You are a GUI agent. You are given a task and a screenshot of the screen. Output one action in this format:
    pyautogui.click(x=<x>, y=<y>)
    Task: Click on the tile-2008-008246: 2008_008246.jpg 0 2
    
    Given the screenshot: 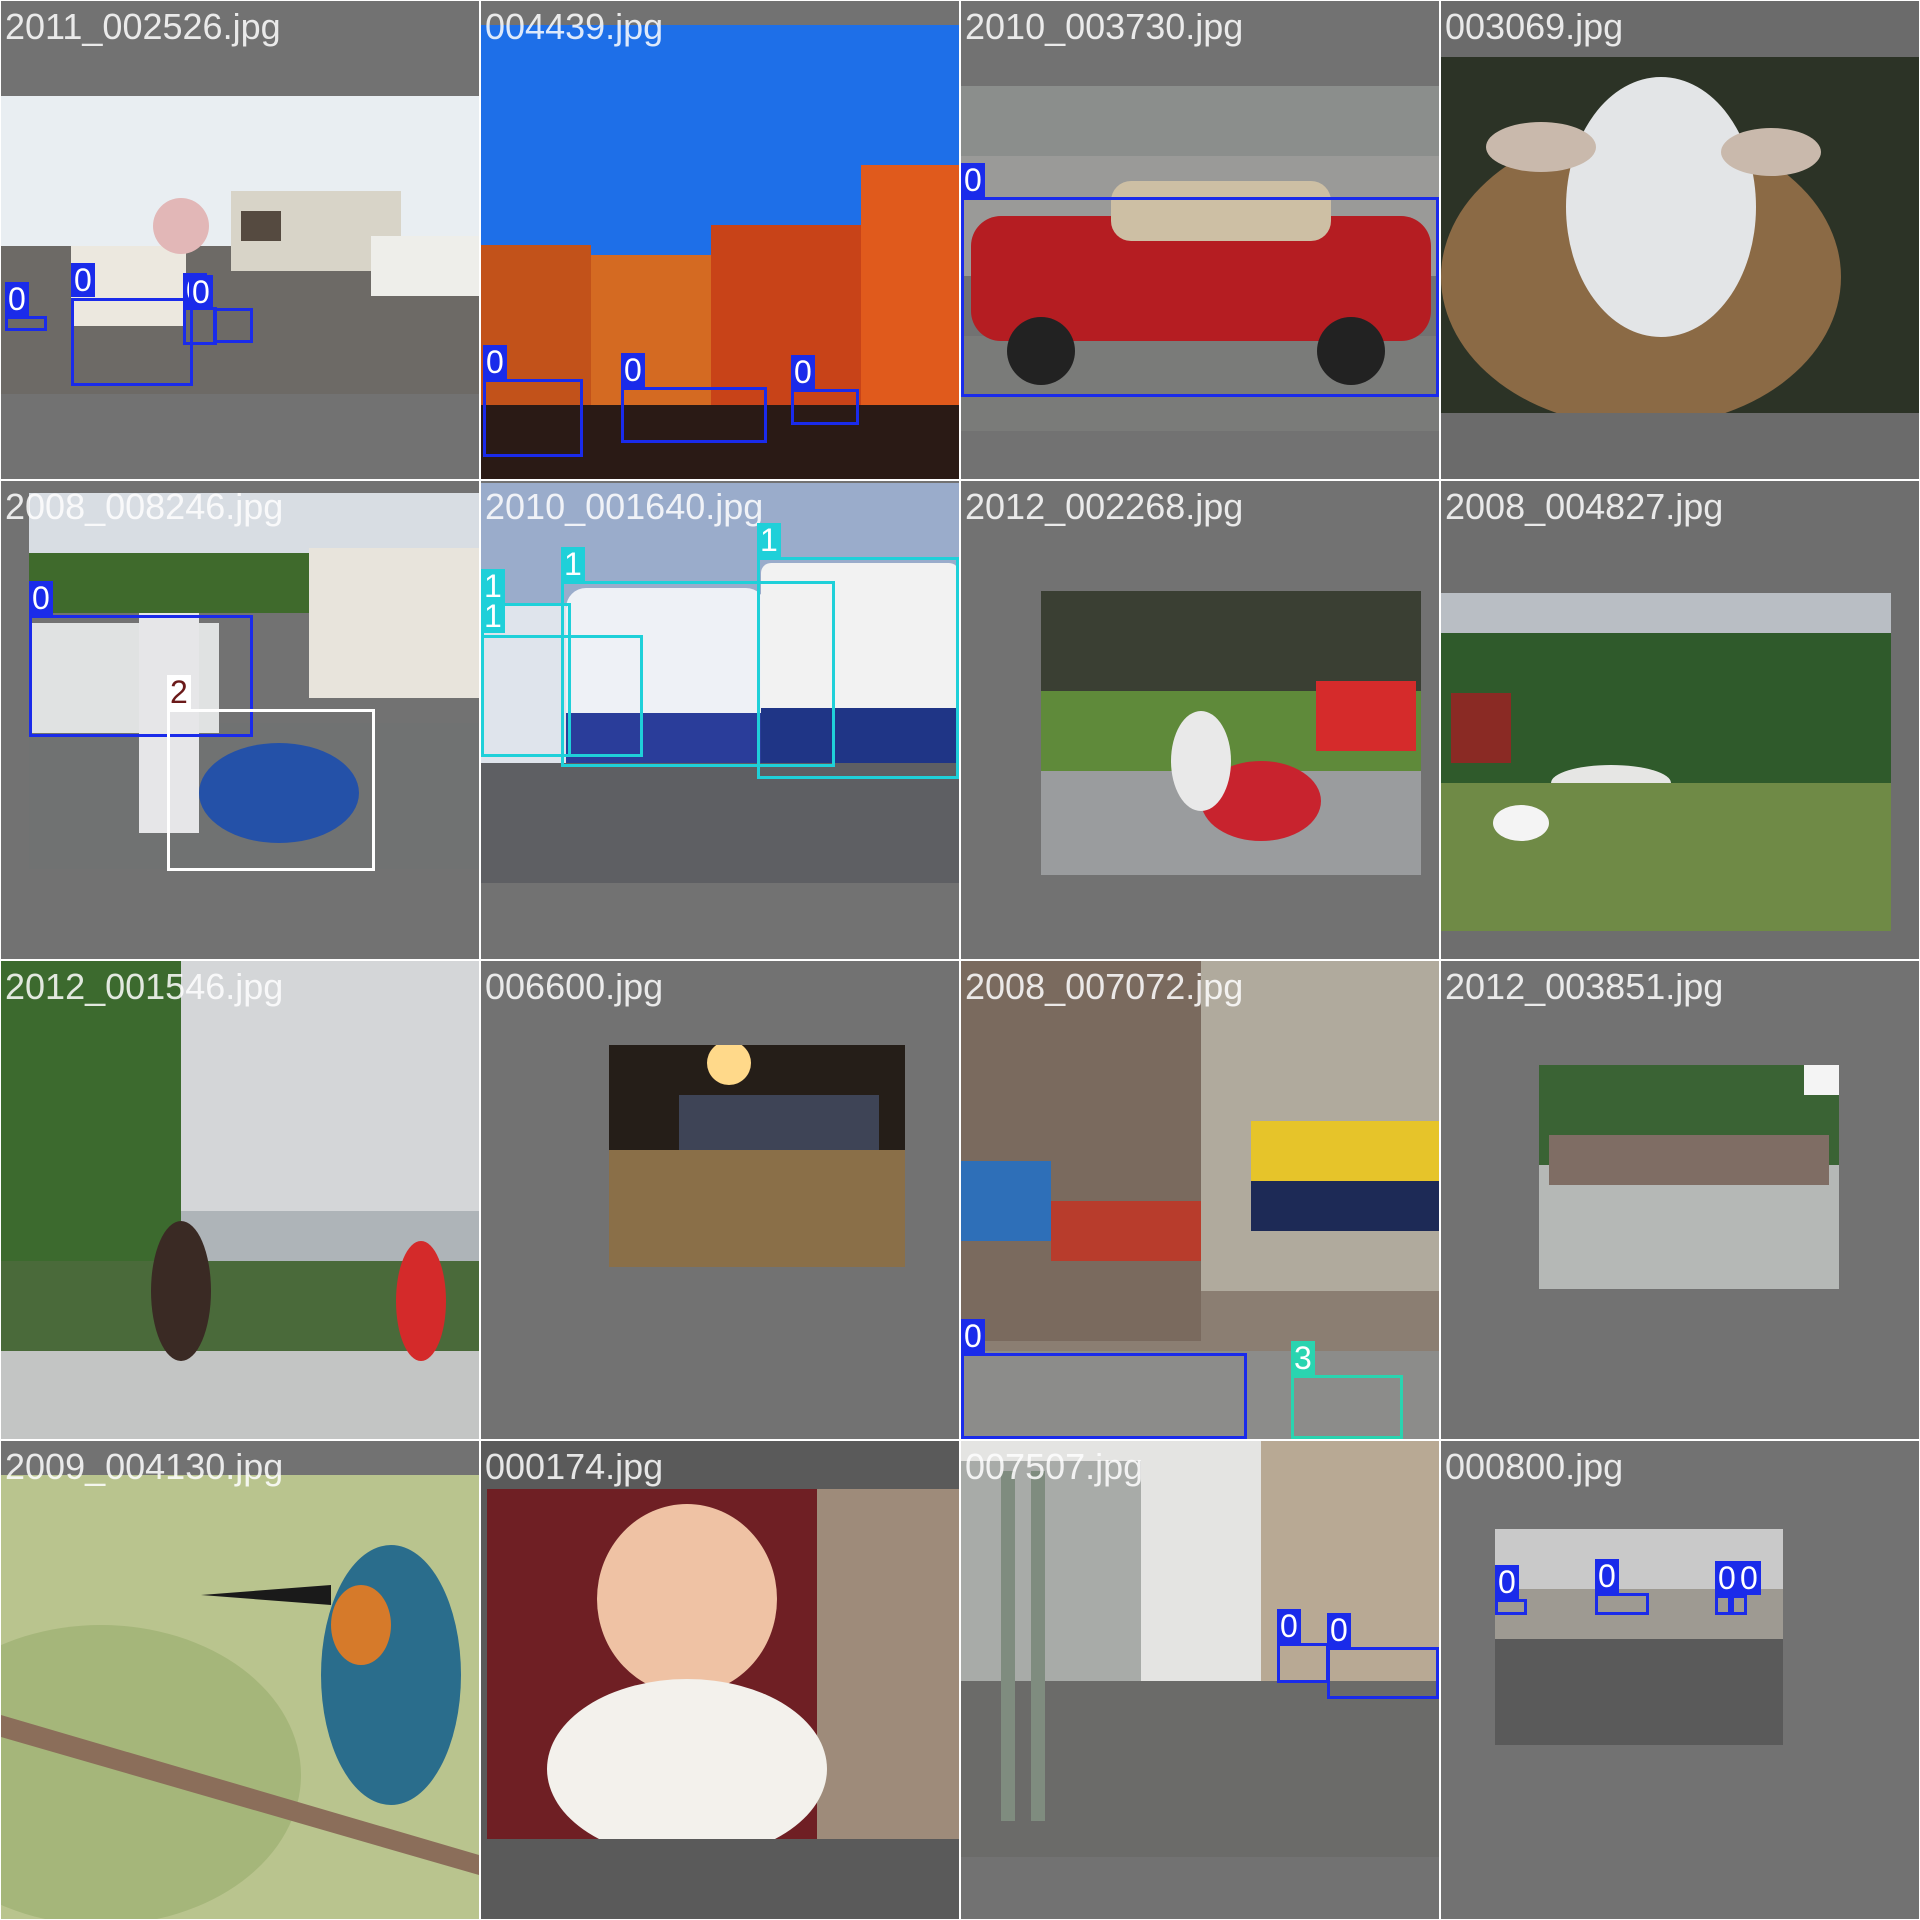 What is the action you would take?
    pyautogui.click(x=240, y=720)
    